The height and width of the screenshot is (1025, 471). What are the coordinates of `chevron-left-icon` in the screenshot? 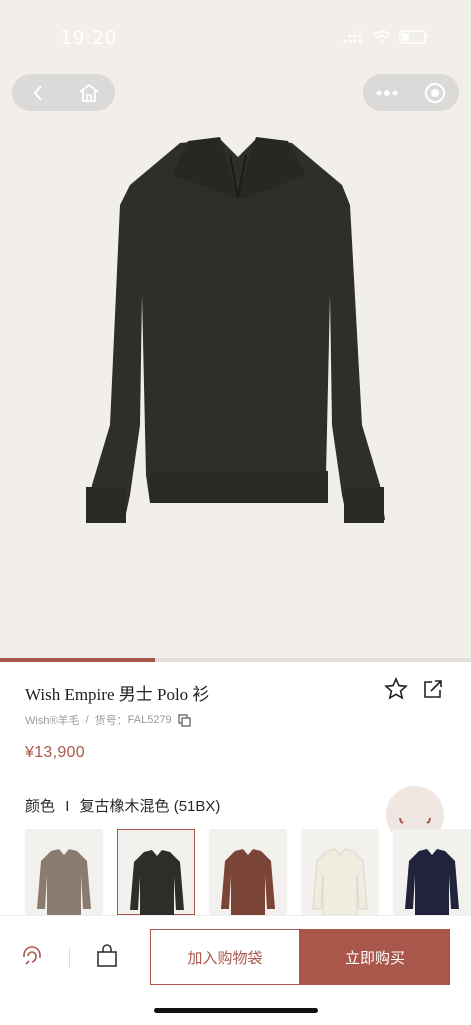 It's located at (37, 92).